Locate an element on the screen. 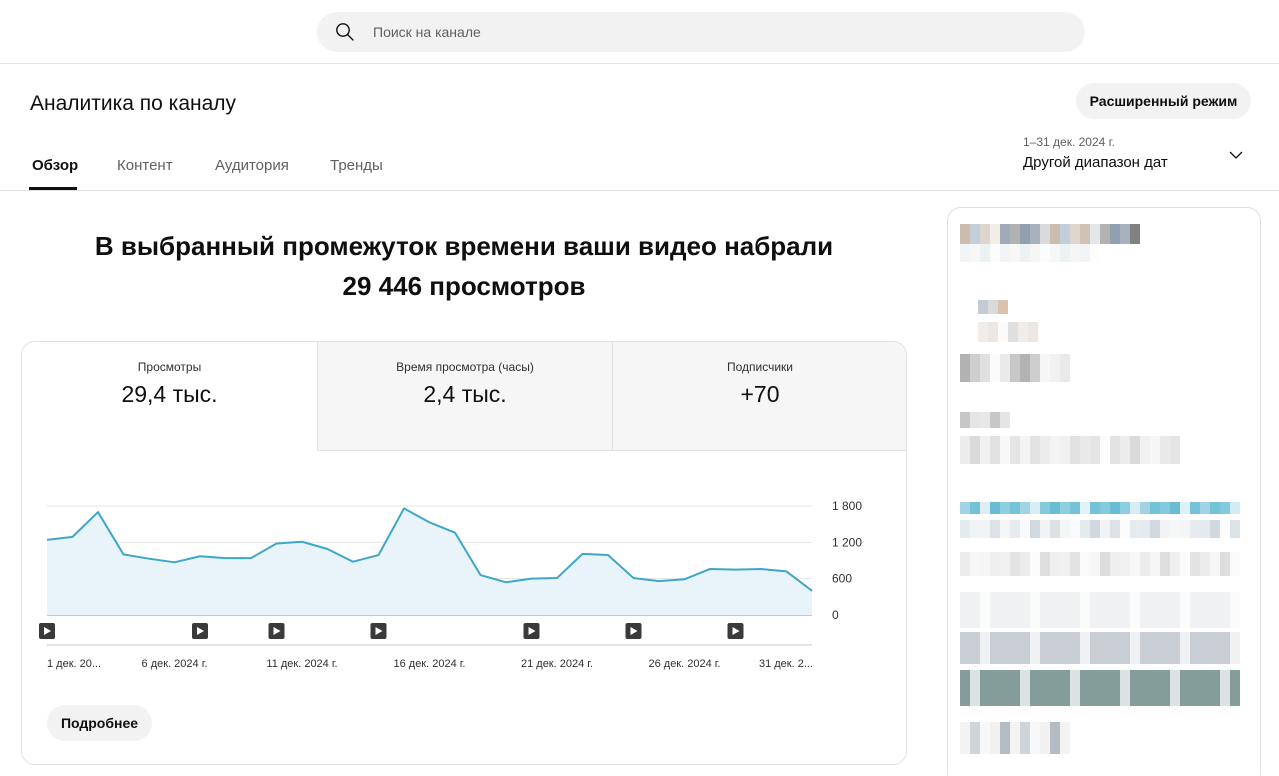 The width and height of the screenshot is (1279, 776). tab-trends: Тренды is located at coordinates (356, 165).